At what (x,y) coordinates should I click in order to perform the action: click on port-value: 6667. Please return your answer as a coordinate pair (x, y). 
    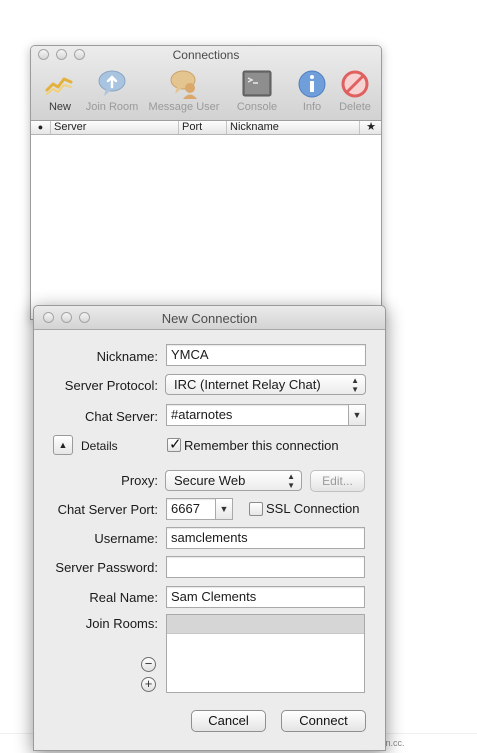
    Looking at the image, I should click on (185, 508).